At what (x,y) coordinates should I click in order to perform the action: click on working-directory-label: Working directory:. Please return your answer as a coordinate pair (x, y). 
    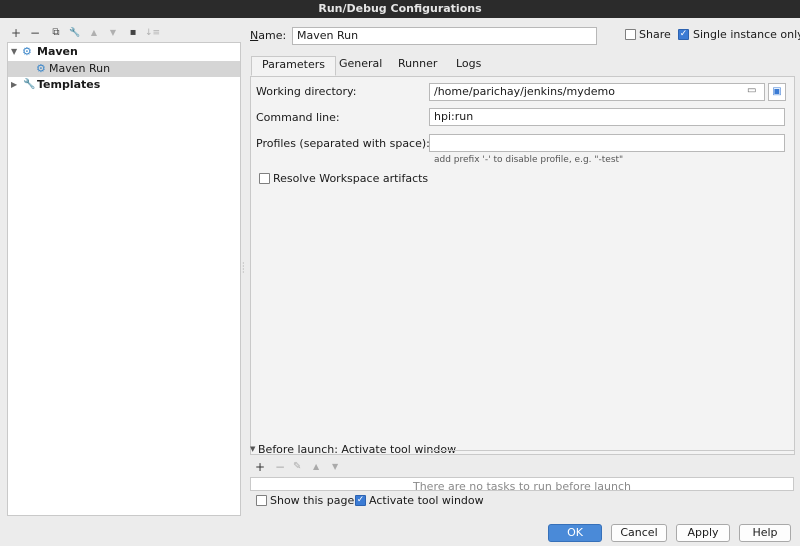
    Looking at the image, I should click on (306, 91).